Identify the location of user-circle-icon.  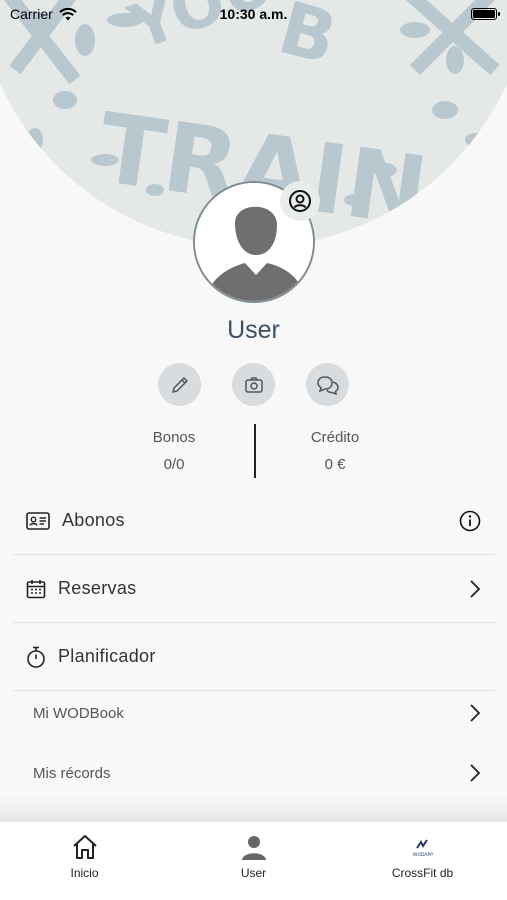
(300, 201).